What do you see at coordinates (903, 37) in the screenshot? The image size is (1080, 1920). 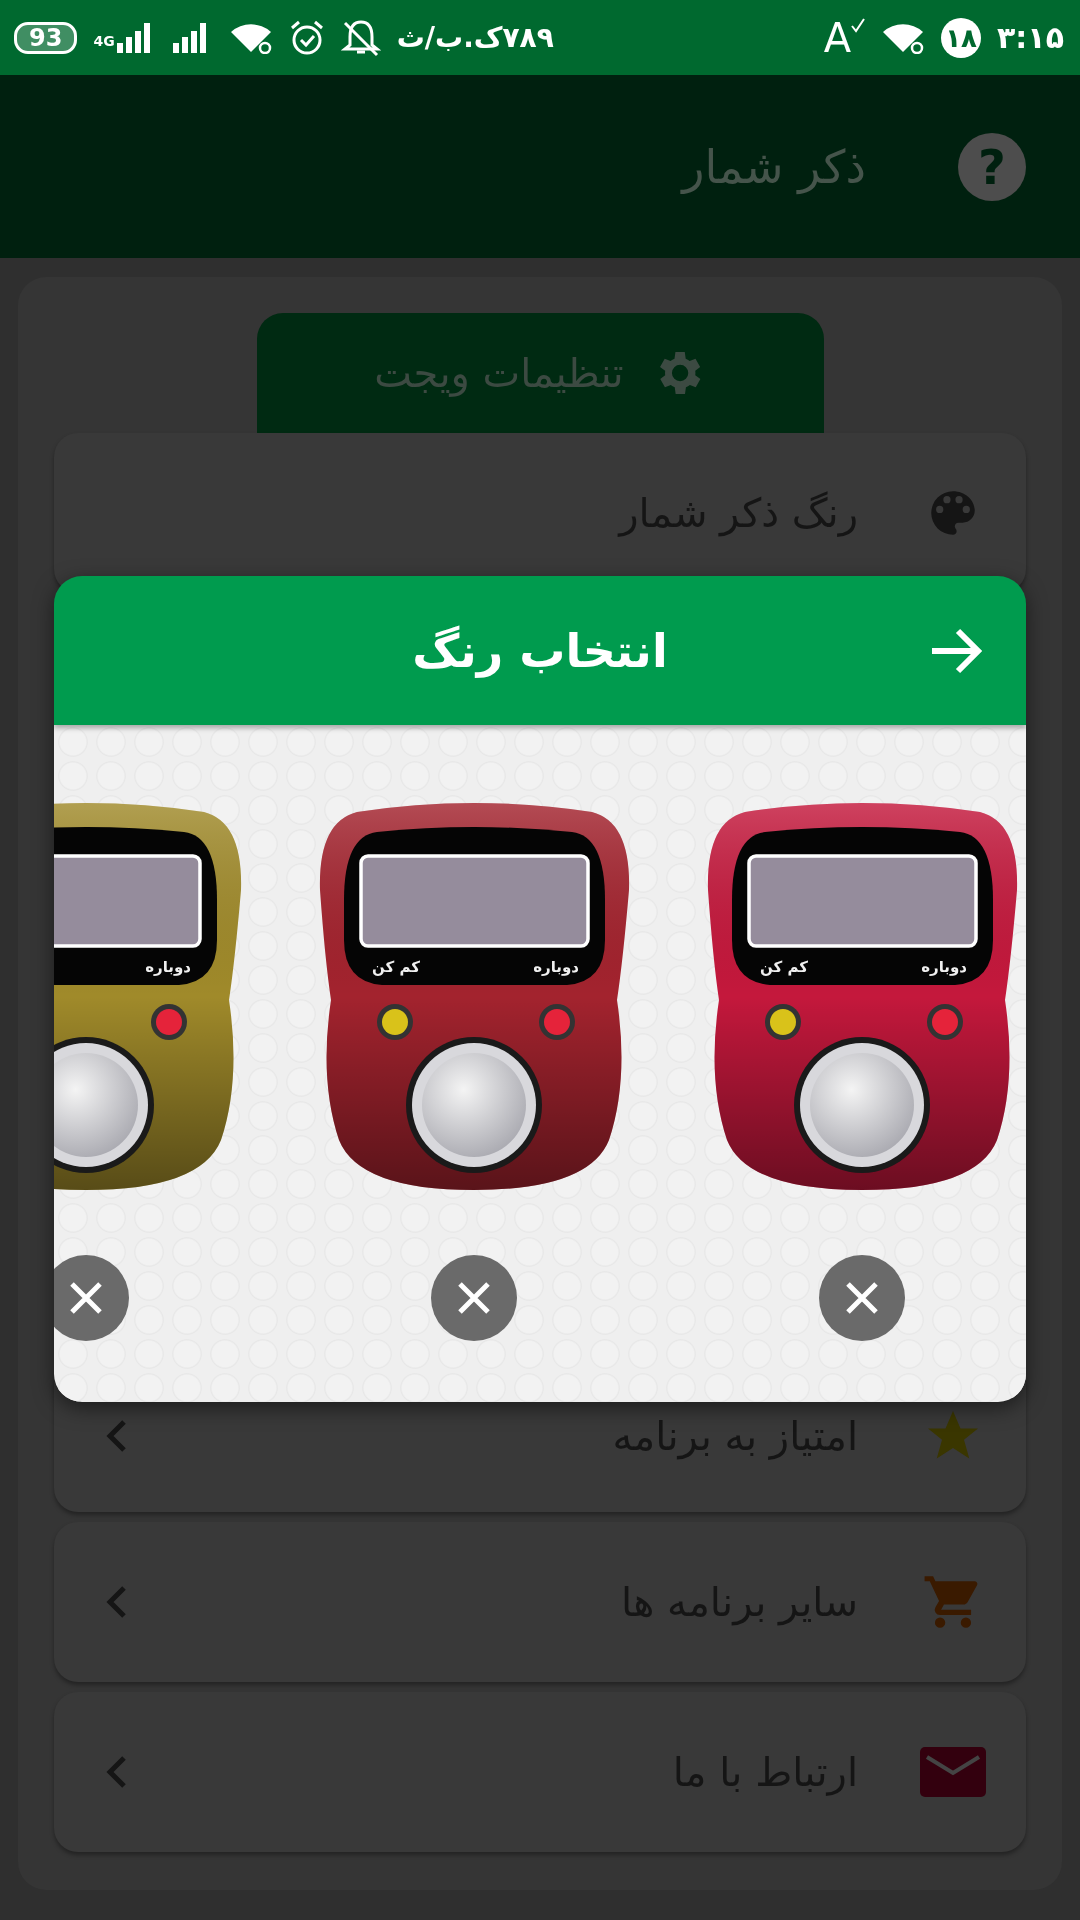 I see `wifi-icon` at bounding box center [903, 37].